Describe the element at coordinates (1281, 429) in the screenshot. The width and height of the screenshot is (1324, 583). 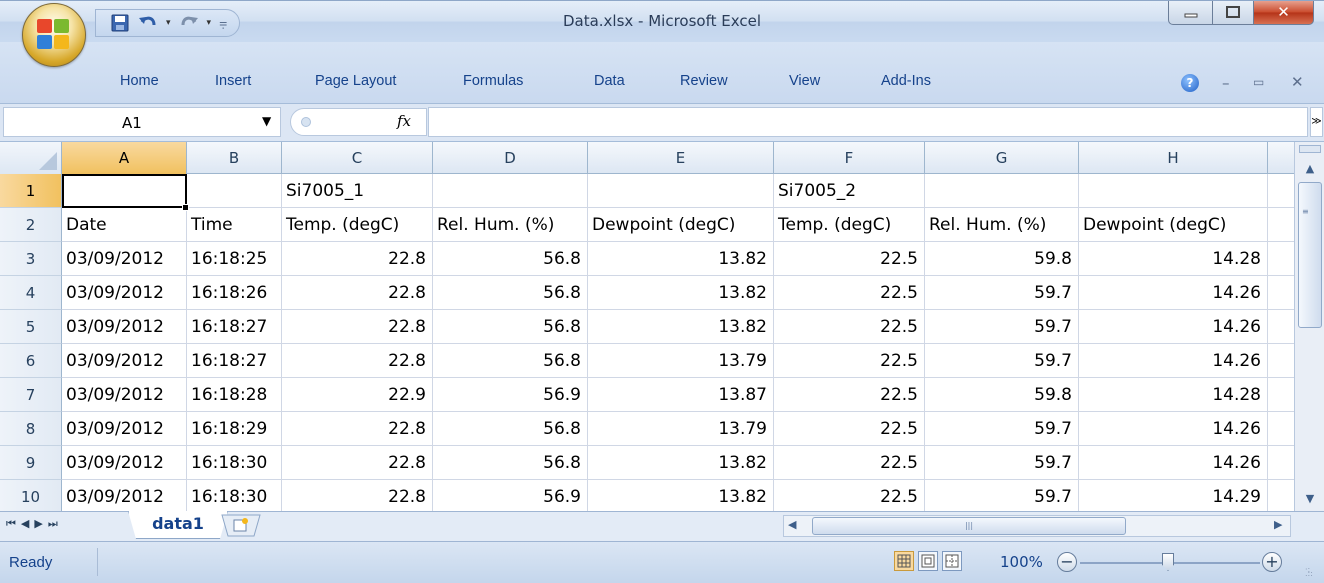
I see `cell-i8` at that location.